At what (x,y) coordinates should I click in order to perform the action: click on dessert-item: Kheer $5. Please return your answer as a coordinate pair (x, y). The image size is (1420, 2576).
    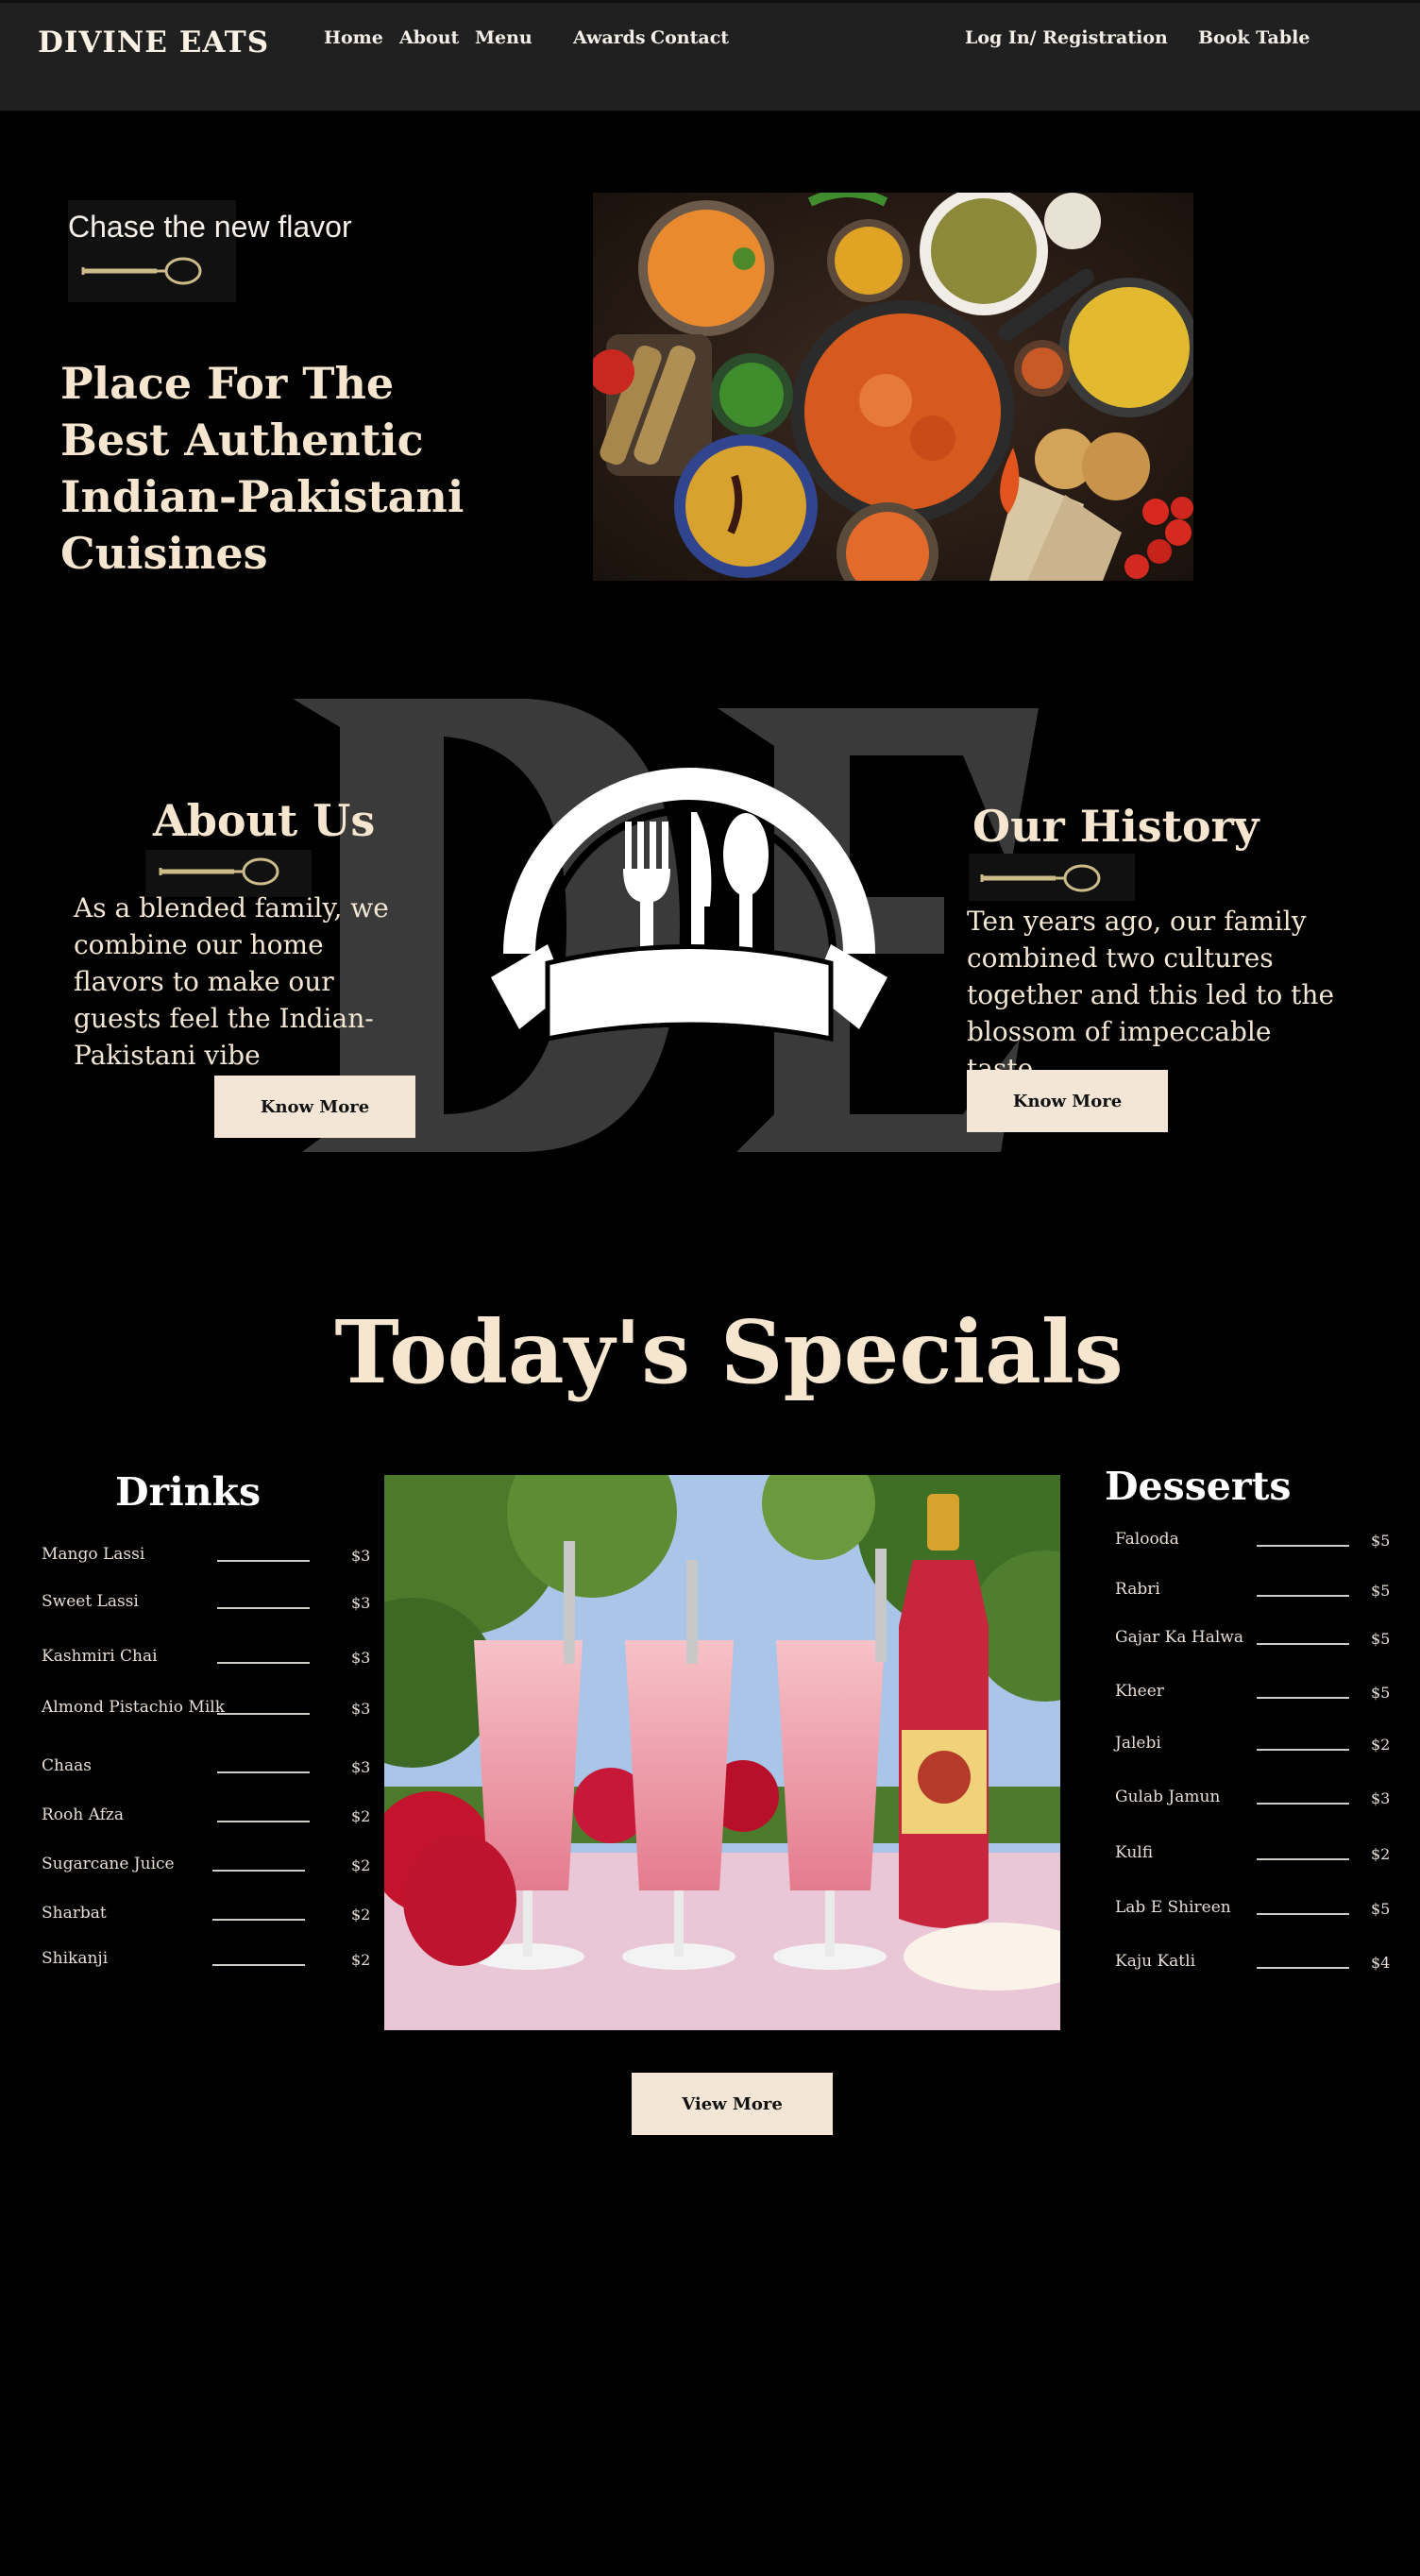
    Looking at the image, I should click on (1257, 1696).